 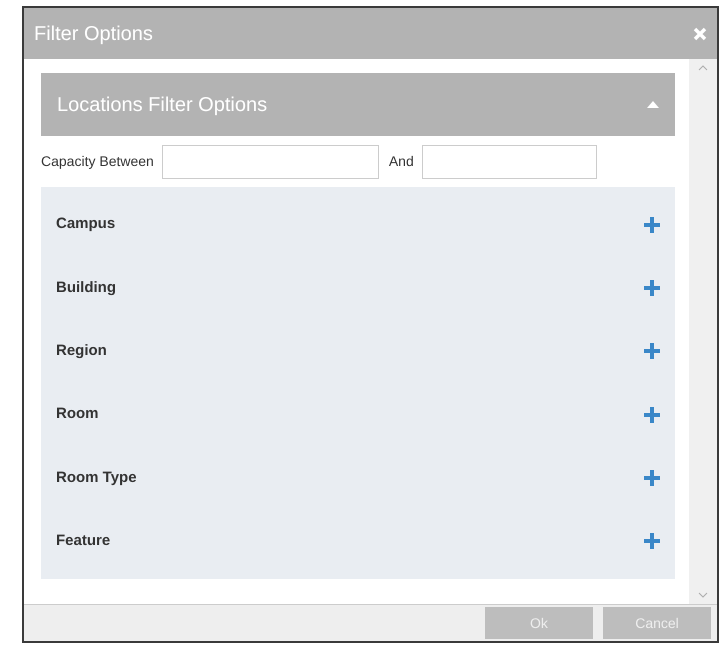 I want to click on scroll-down-icon, so click(x=703, y=595).